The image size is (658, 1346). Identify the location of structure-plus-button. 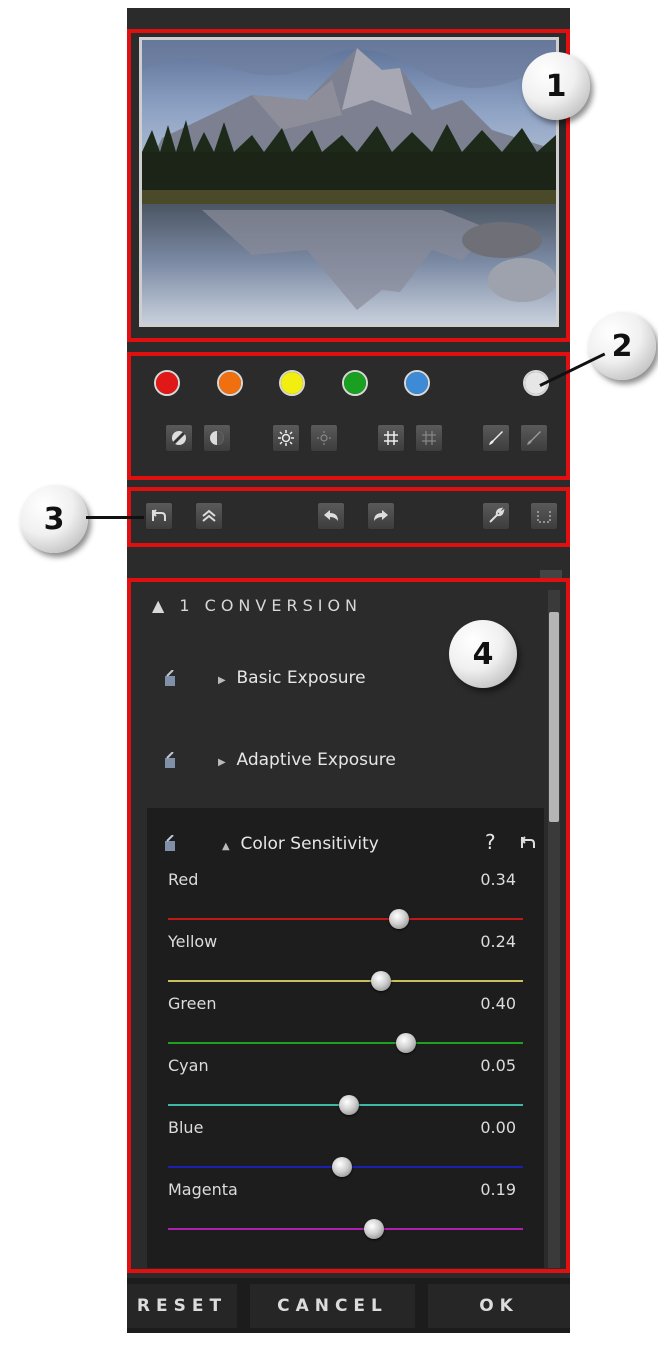
(391, 438).